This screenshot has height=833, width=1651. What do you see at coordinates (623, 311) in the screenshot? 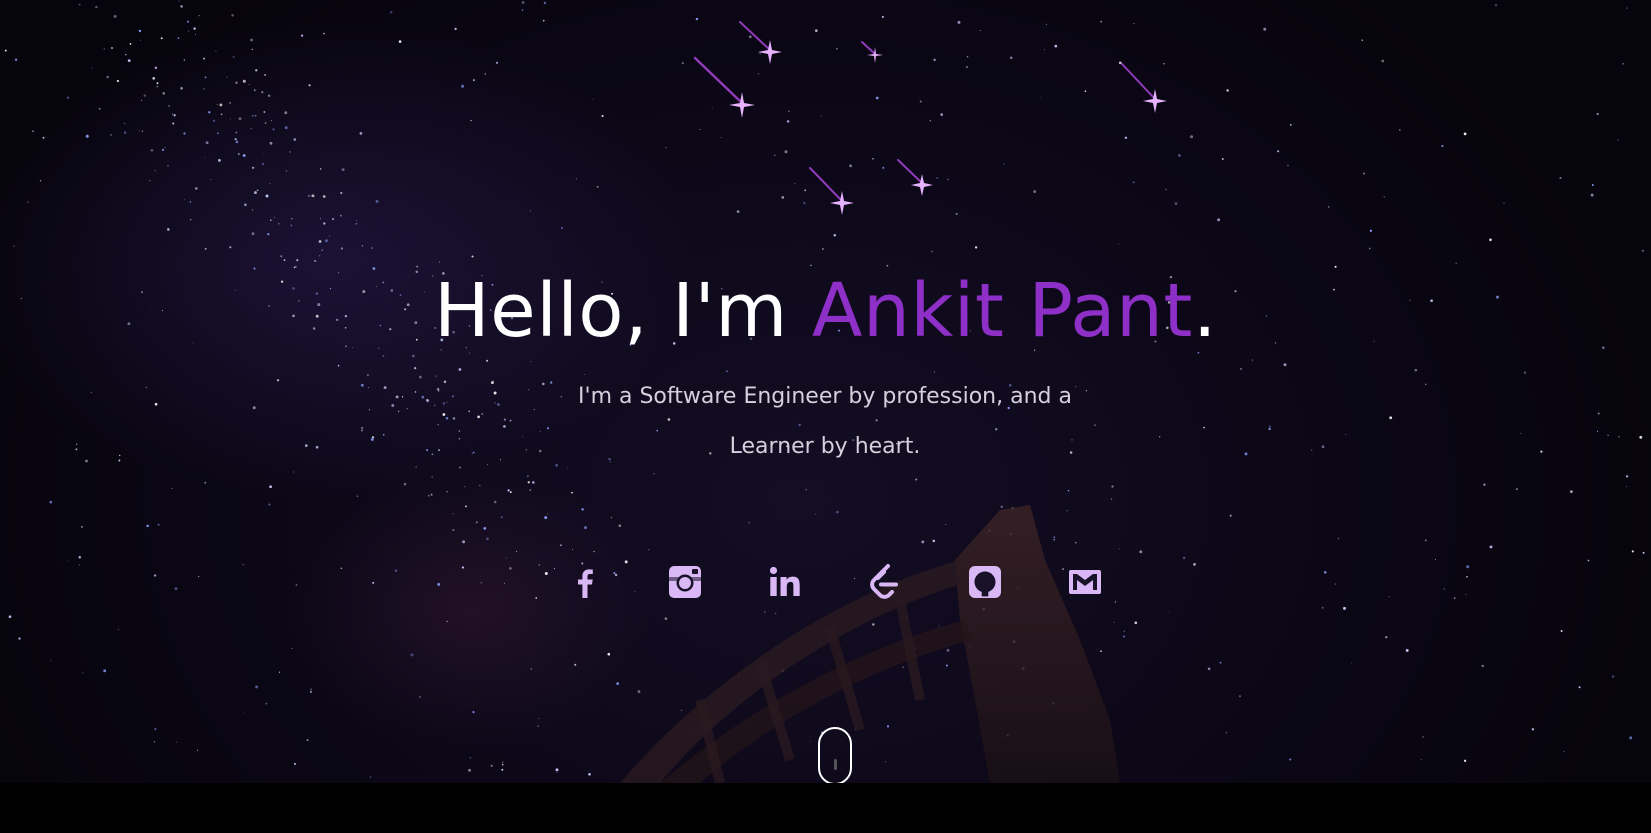
I see `greeting-text: Hello, I'm` at bounding box center [623, 311].